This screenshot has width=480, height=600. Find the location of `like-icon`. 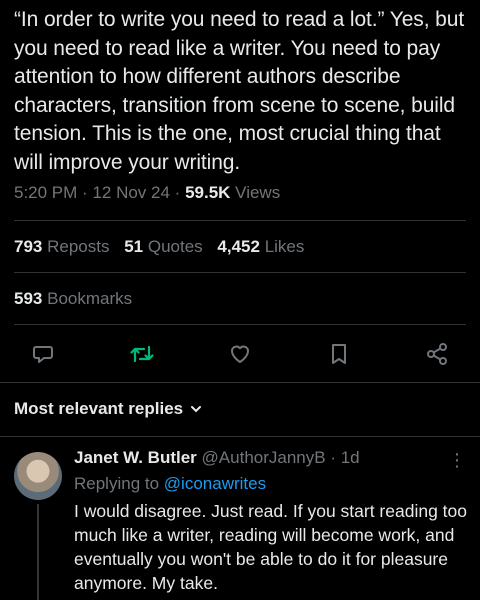

like-icon is located at coordinates (240, 354).